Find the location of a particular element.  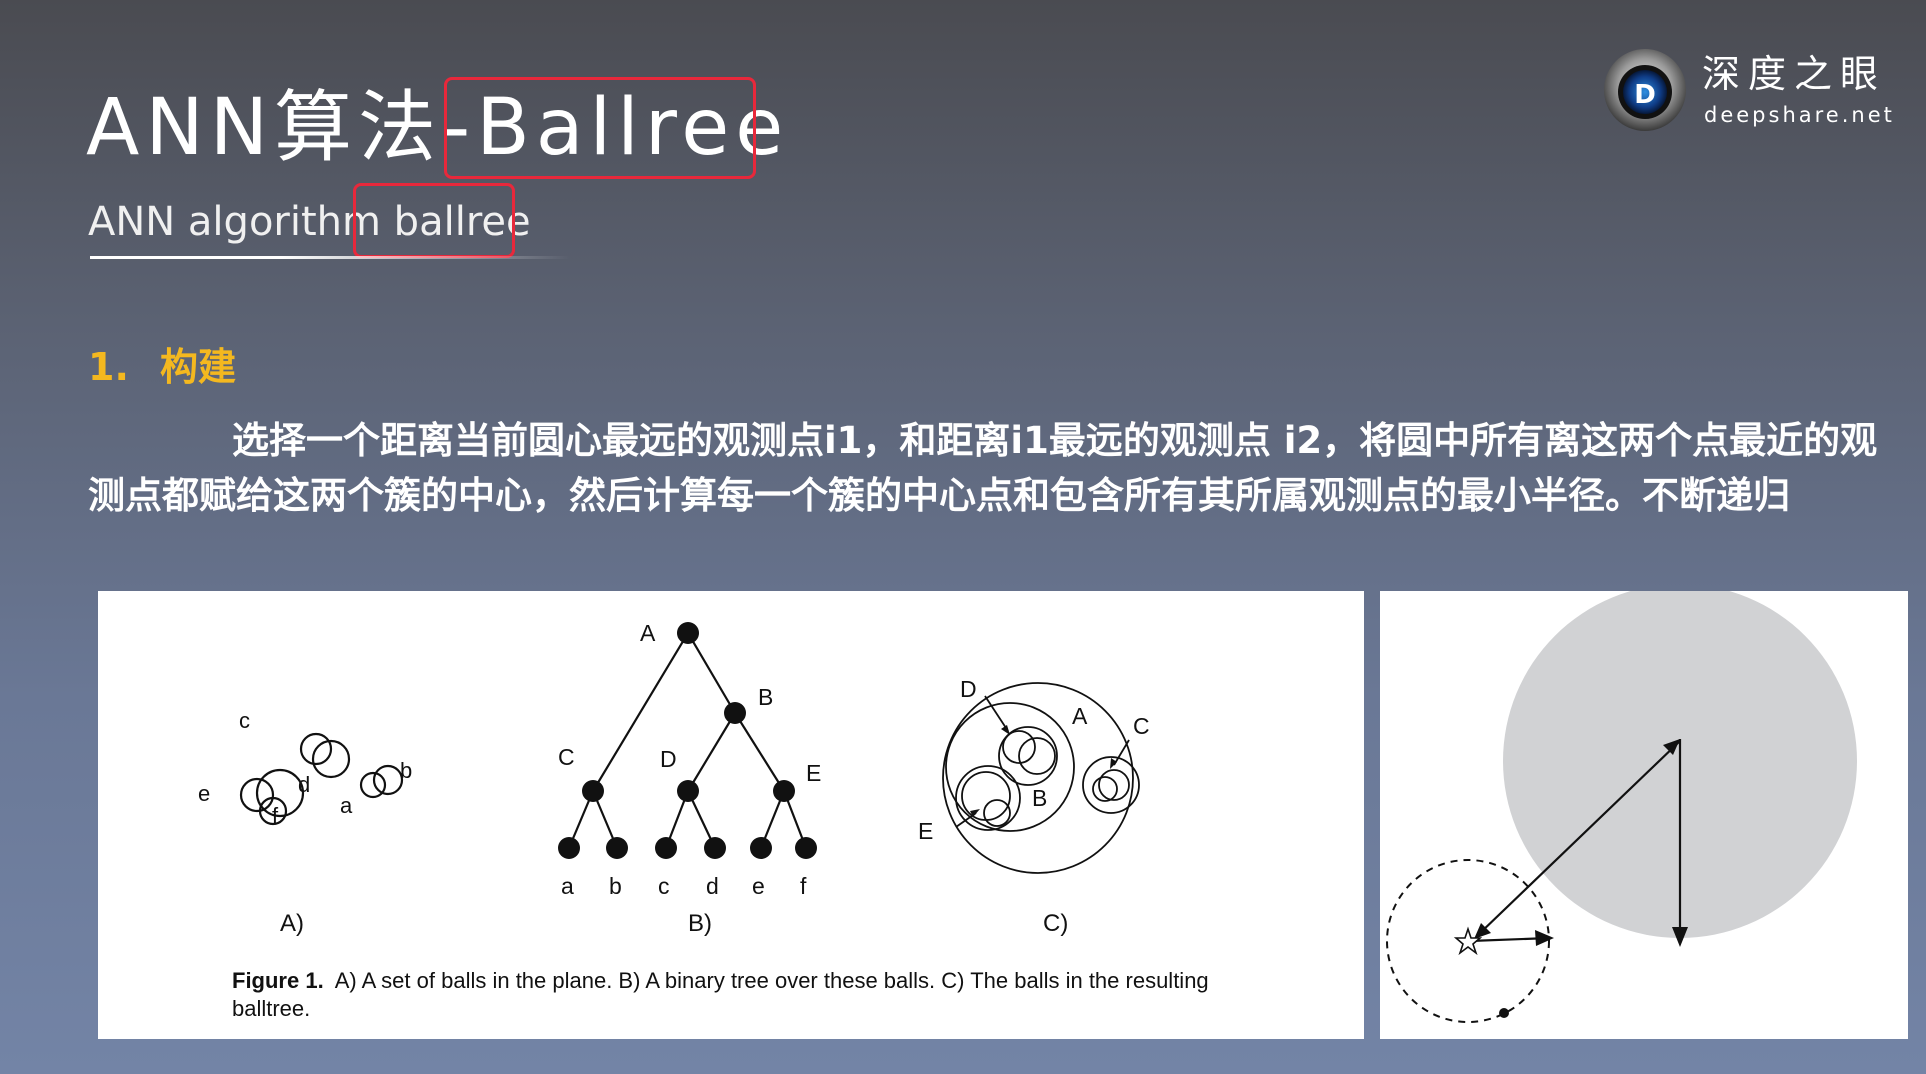

eye-d-logo-icon: D is located at coordinates (1645, 90).